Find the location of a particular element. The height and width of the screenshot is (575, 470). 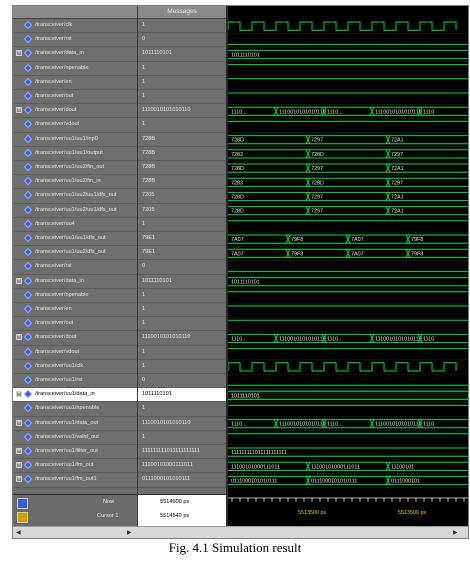

scroll-left-icon: ◀ is located at coordinates (18, 532).